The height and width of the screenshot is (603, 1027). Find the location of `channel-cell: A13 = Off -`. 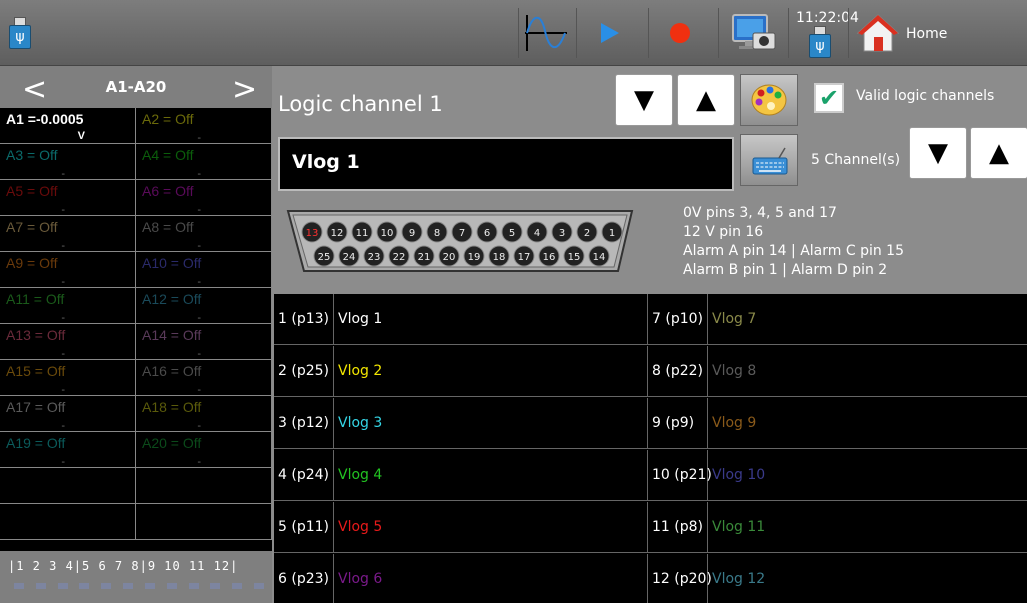

channel-cell: A13 = Off - is located at coordinates (68, 342).